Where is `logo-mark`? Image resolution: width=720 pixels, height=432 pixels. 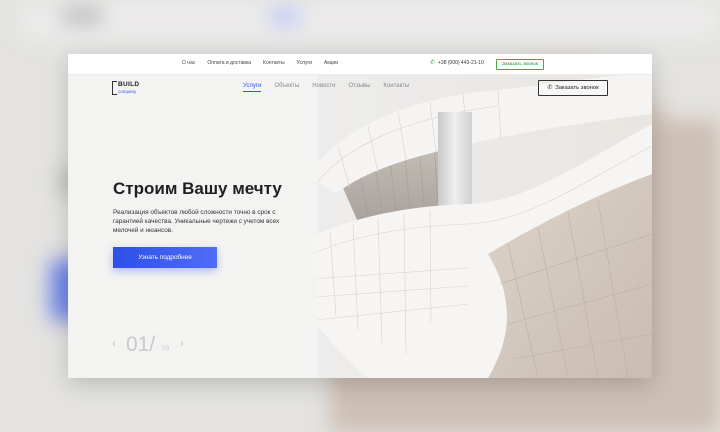
logo-mark is located at coordinates (114, 88).